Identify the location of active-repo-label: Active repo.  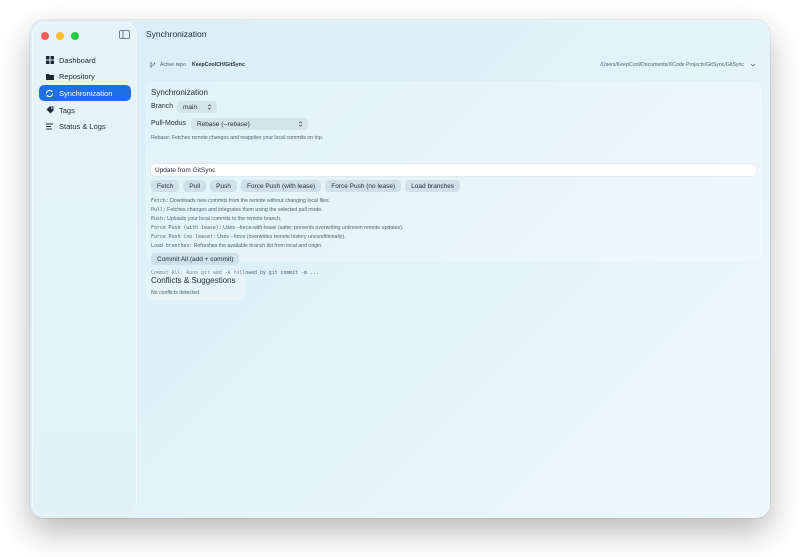
(173, 65).